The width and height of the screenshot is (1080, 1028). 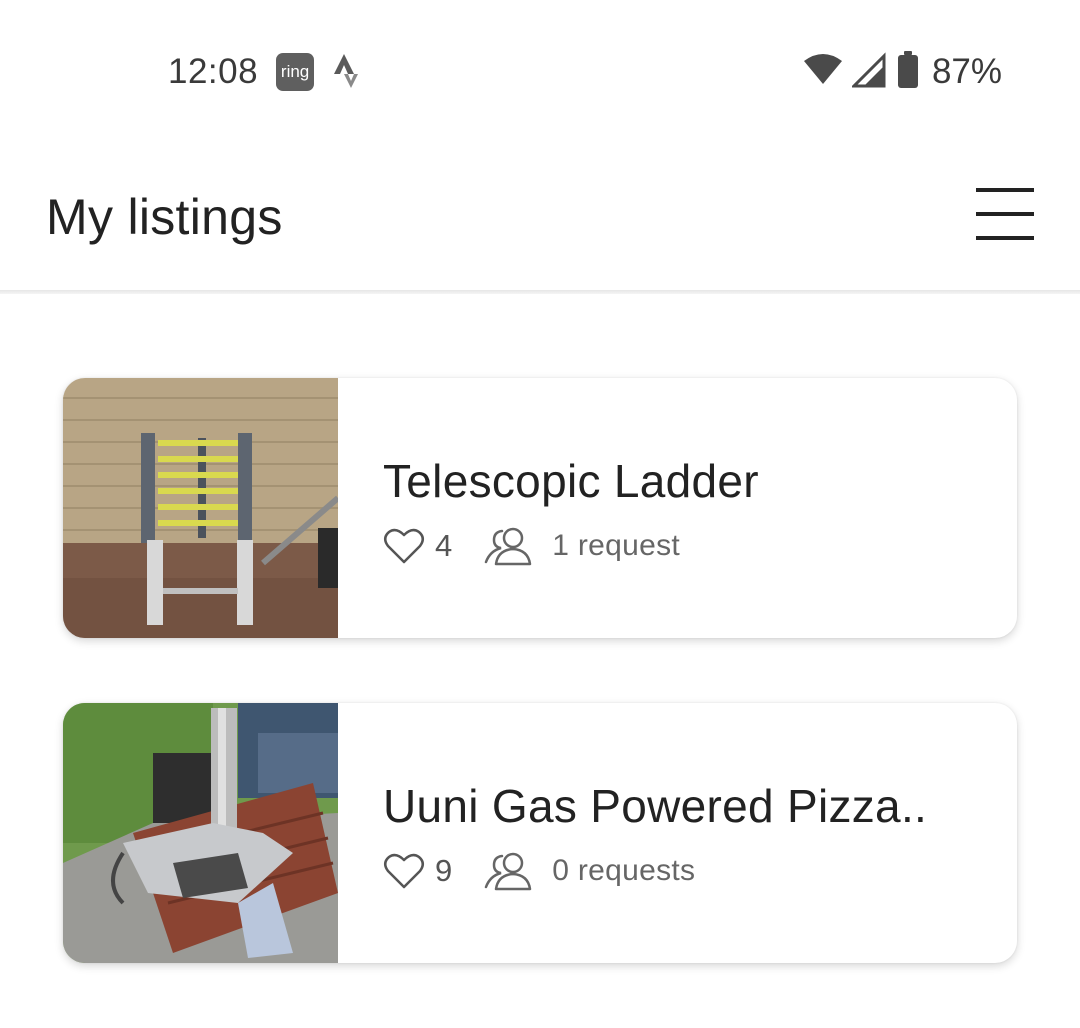 What do you see at coordinates (347, 72) in the screenshot?
I see `strava-icon` at bounding box center [347, 72].